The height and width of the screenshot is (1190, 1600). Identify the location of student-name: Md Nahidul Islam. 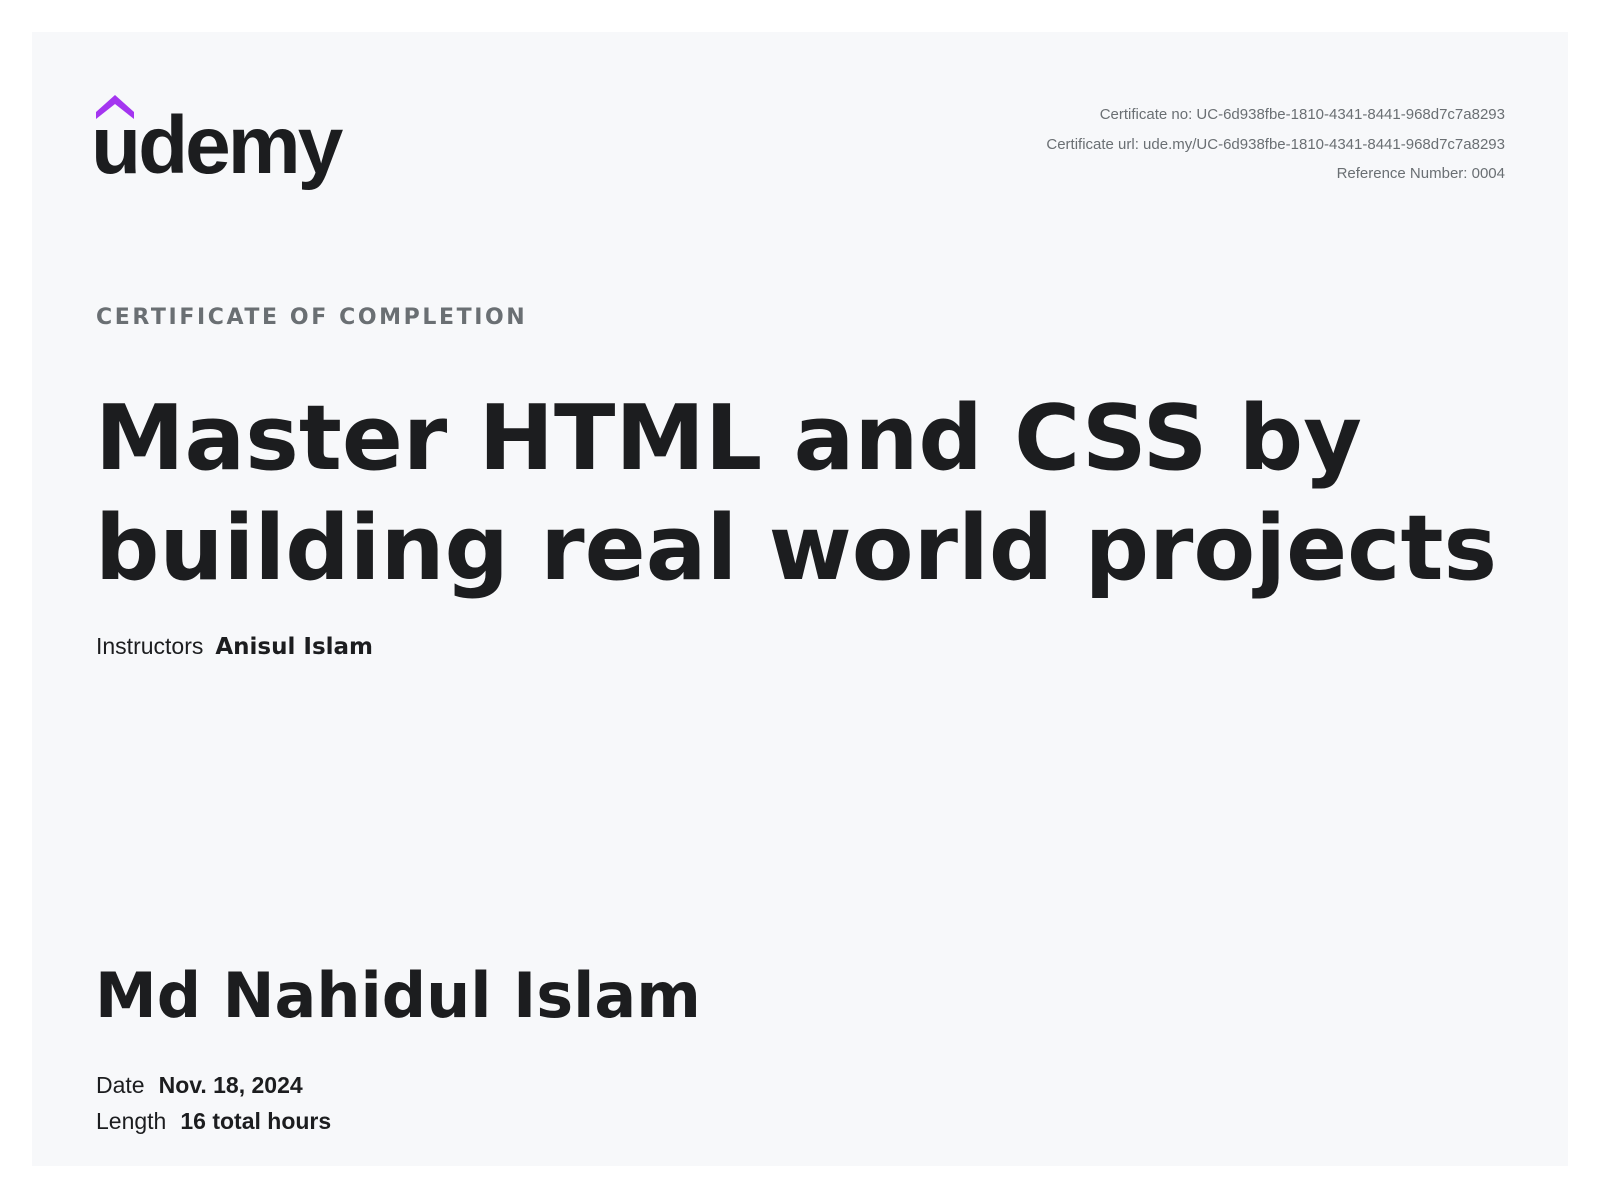
(398, 995).